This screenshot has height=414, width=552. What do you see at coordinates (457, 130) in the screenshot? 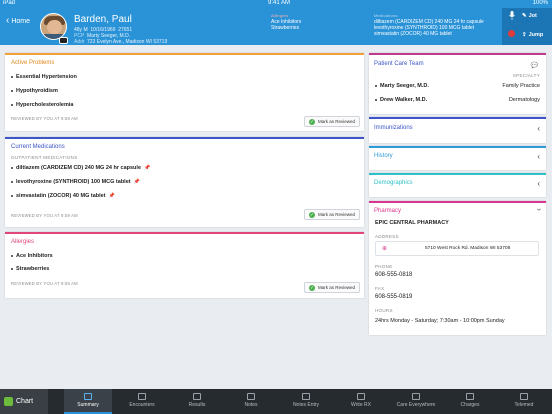
I see `immunizations-section: Immunizations ‹` at bounding box center [457, 130].